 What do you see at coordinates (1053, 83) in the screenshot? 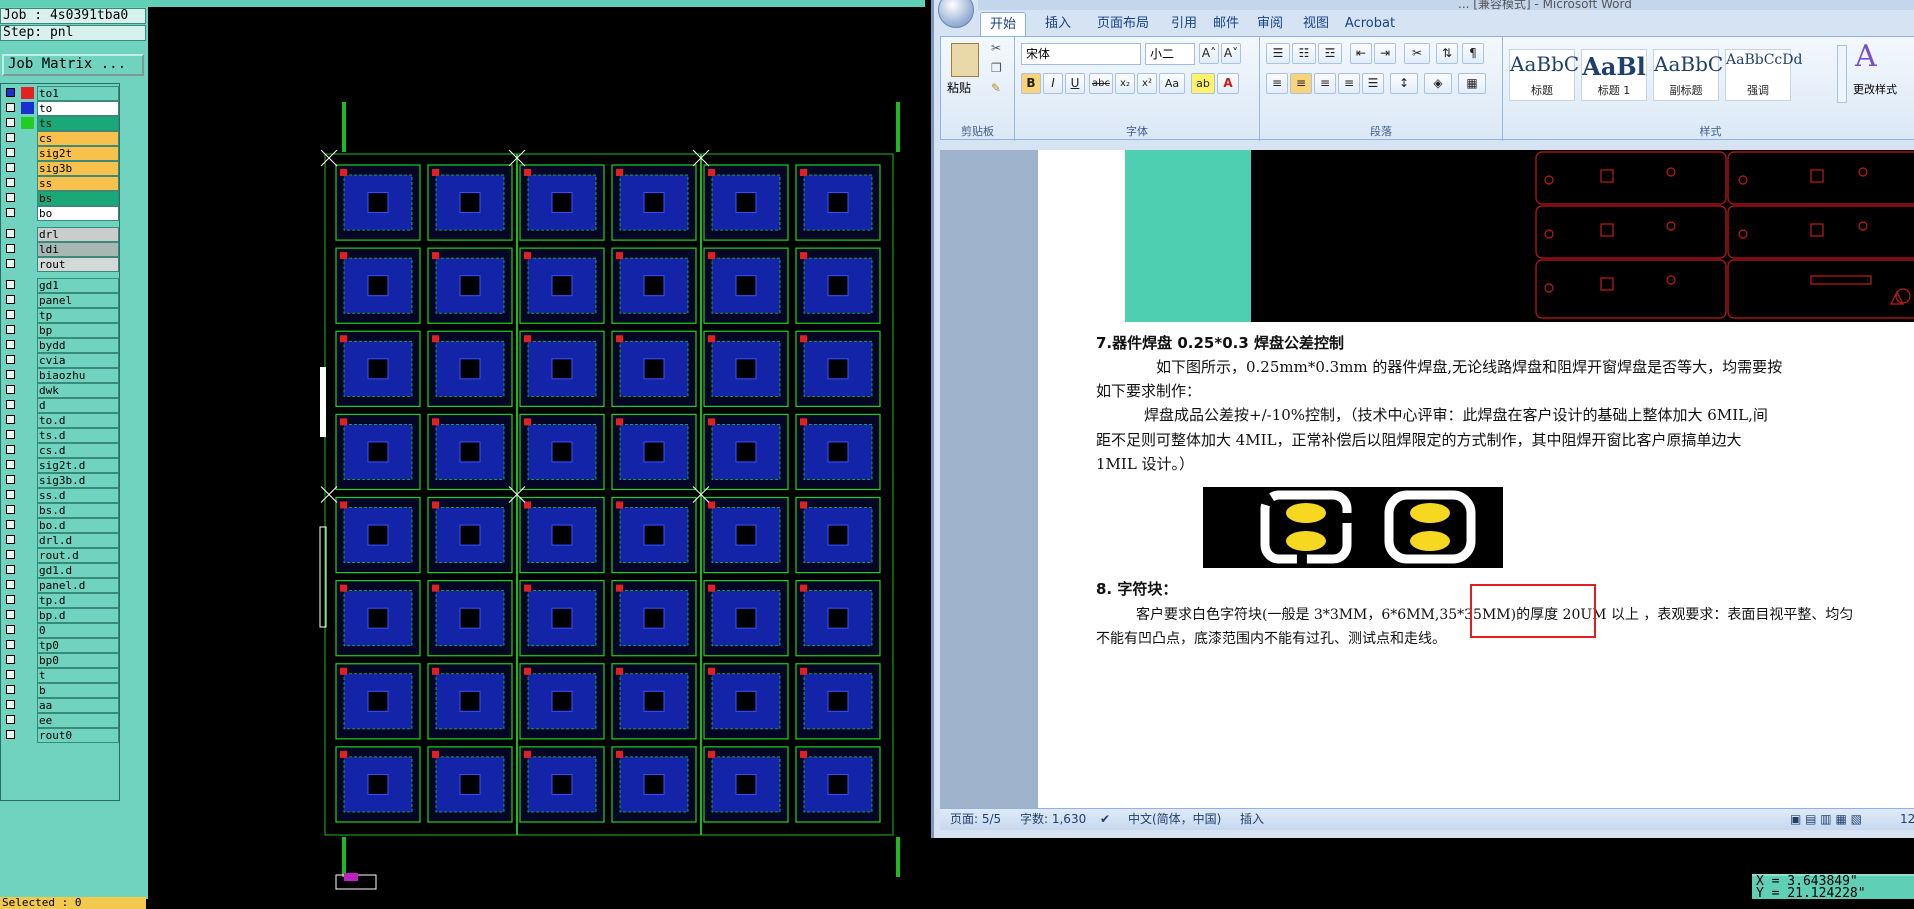
I see `italic-icon: I` at bounding box center [1053, 83].